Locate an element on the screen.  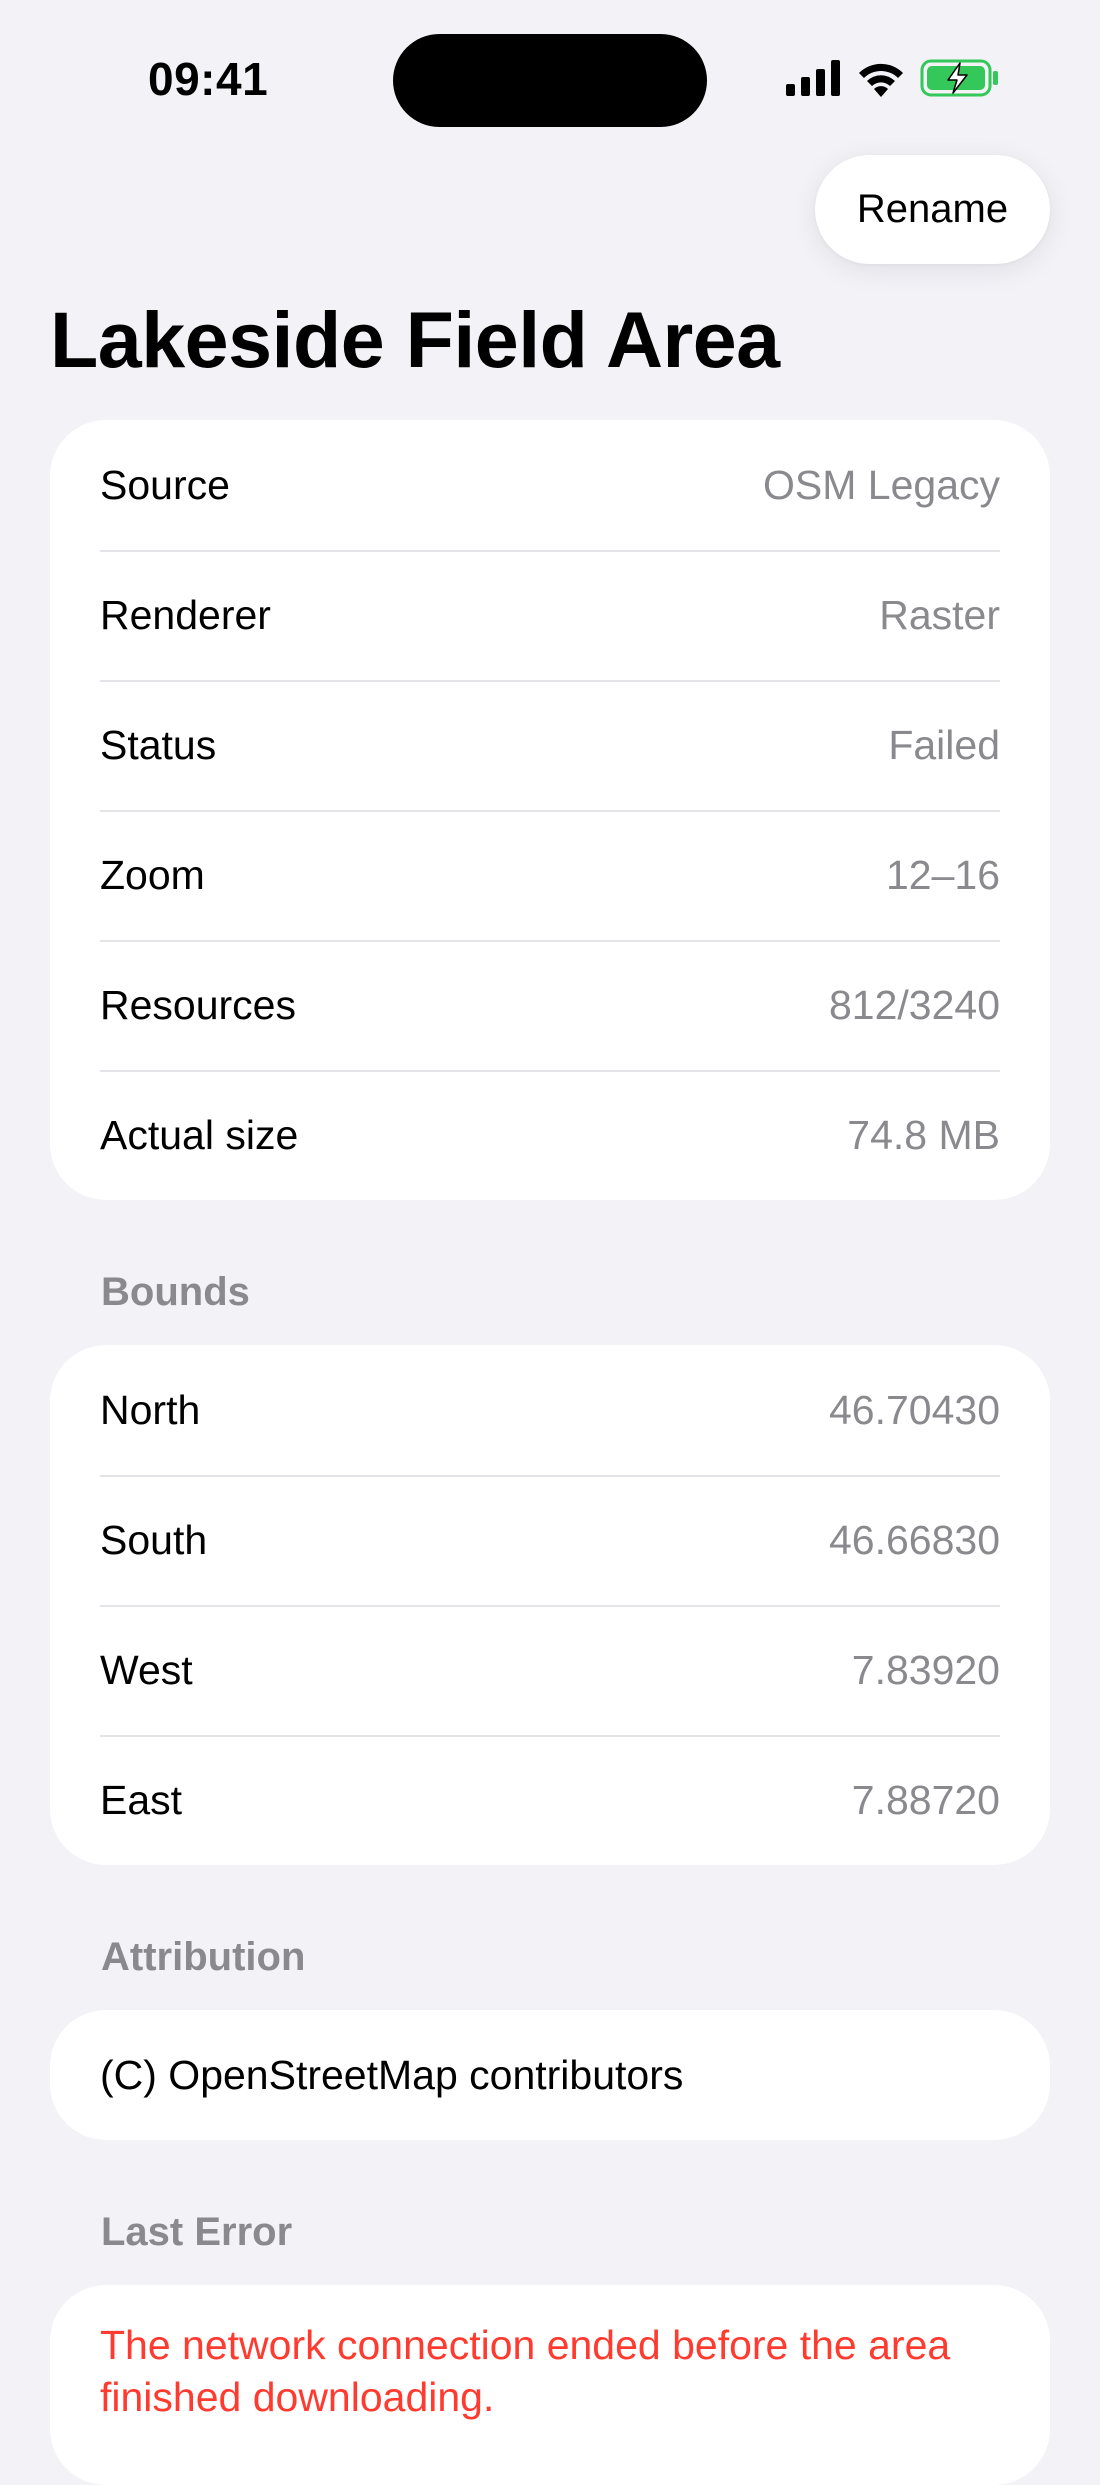
status-time: 09:41 is located at coordinates (208, 79).